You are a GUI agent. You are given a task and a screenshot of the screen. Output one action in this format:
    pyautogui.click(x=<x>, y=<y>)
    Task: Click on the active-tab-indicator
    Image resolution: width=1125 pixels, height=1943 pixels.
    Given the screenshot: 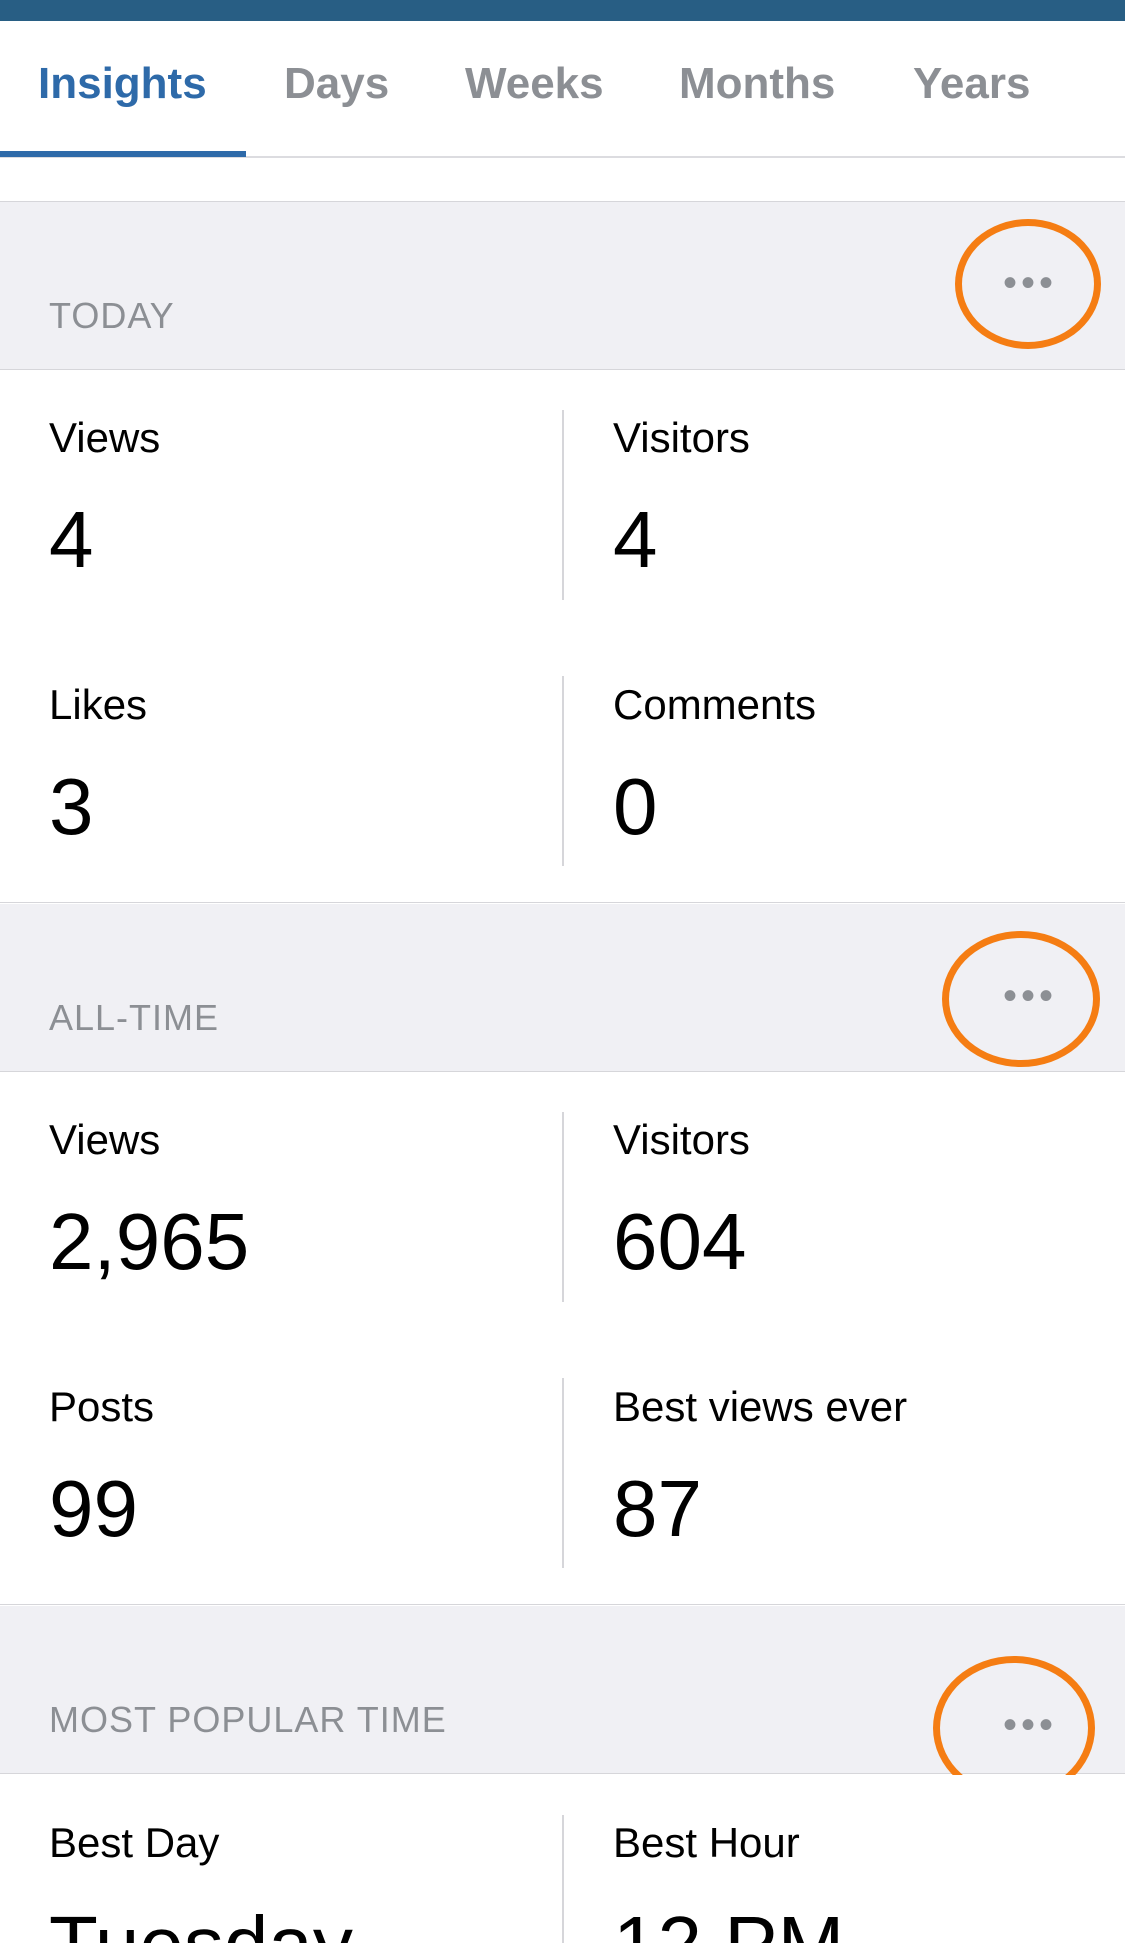 What is the action you would take?
    pyautogui.click(x=123, y=154)
    